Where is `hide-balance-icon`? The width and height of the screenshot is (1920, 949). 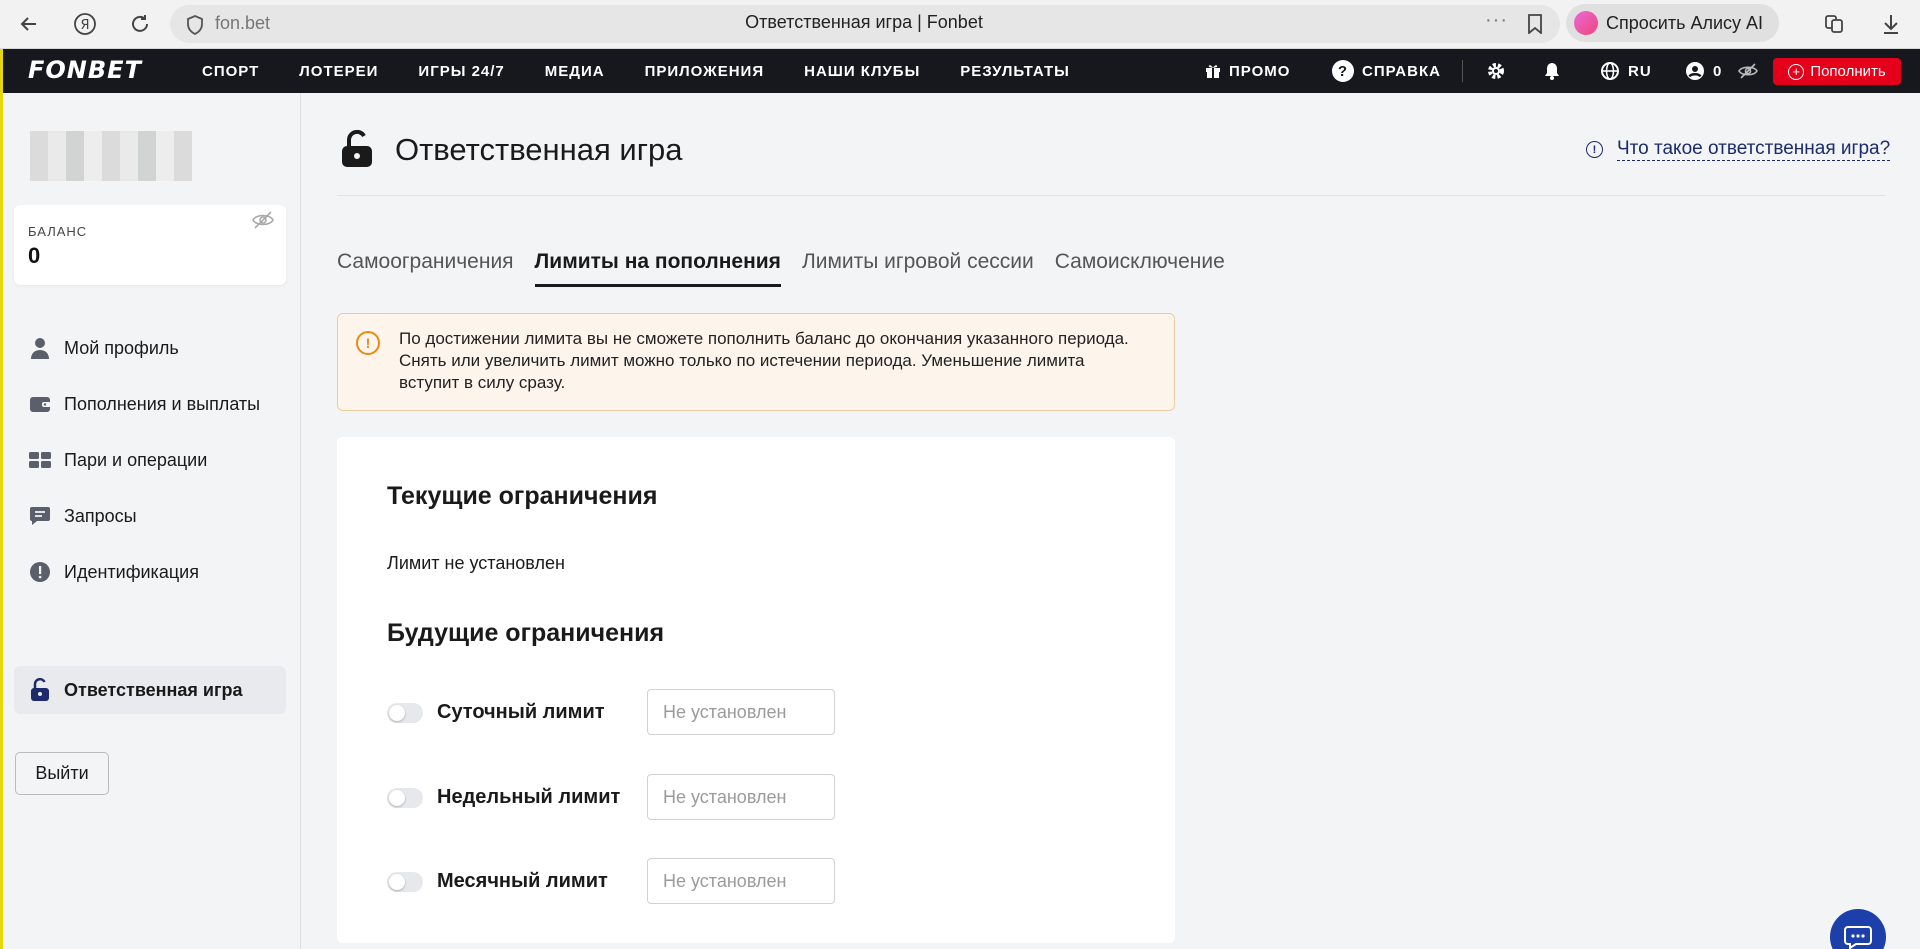
hide-balance-icon is located at coordinates (1748, 71).